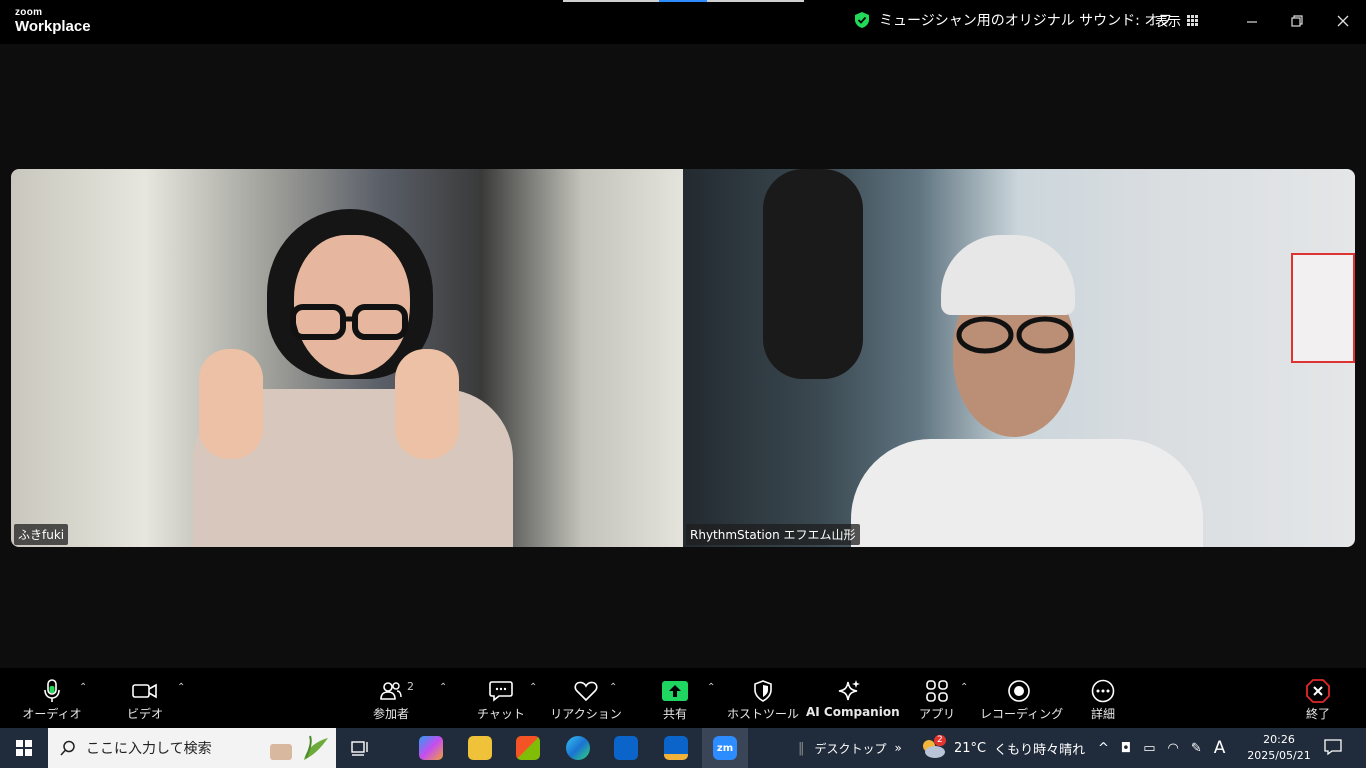 The width and height of the screenshot is (1366, 768). I want to click on sparkle-icon, so click(849, 691).